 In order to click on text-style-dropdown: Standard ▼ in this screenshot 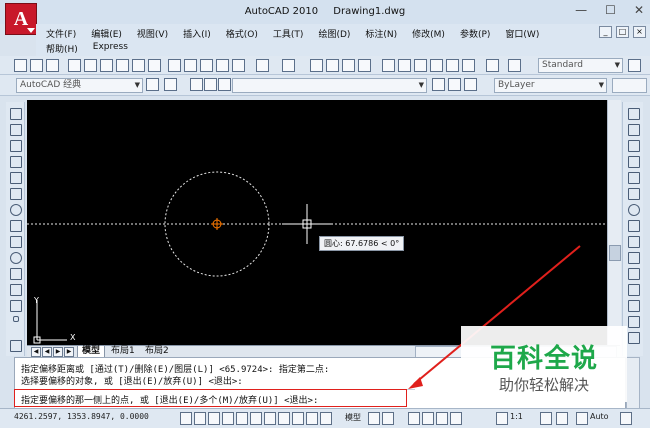, I will do `click(580, 65)`.